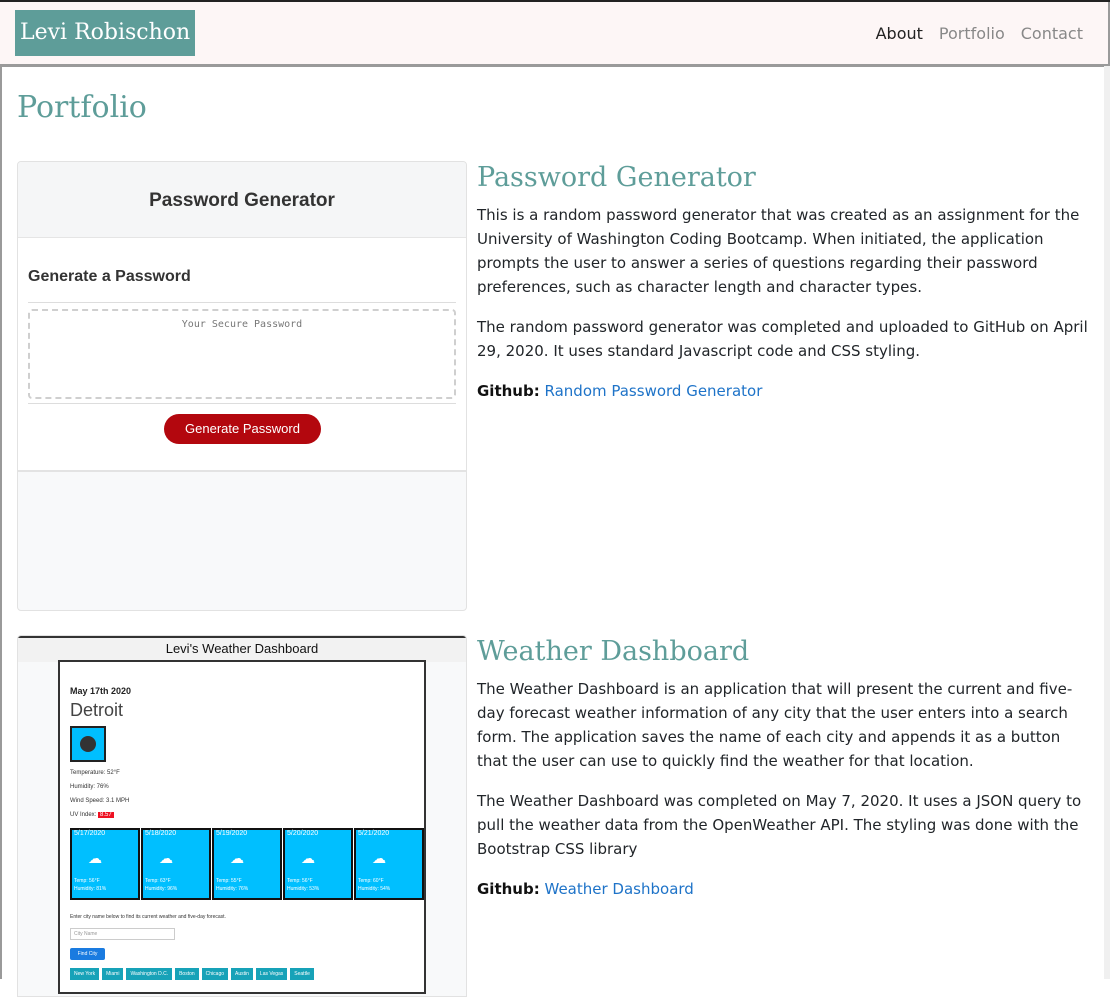 The width and height of the screenshot is (1110, 997). I want to click on weather-icon, so click(88, 744).